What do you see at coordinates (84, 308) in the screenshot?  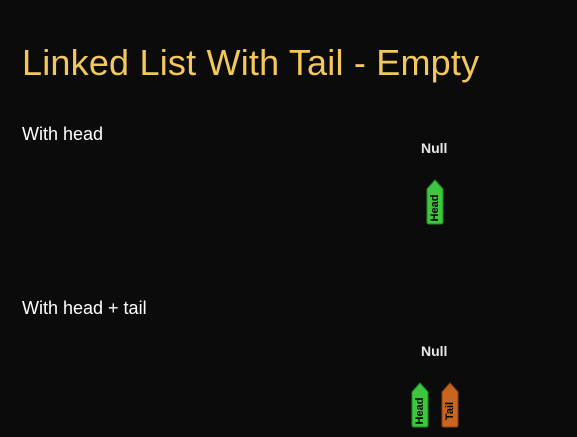 I see `section-label-with-head-tail: With head + tail` at bounding box center [84, 308].